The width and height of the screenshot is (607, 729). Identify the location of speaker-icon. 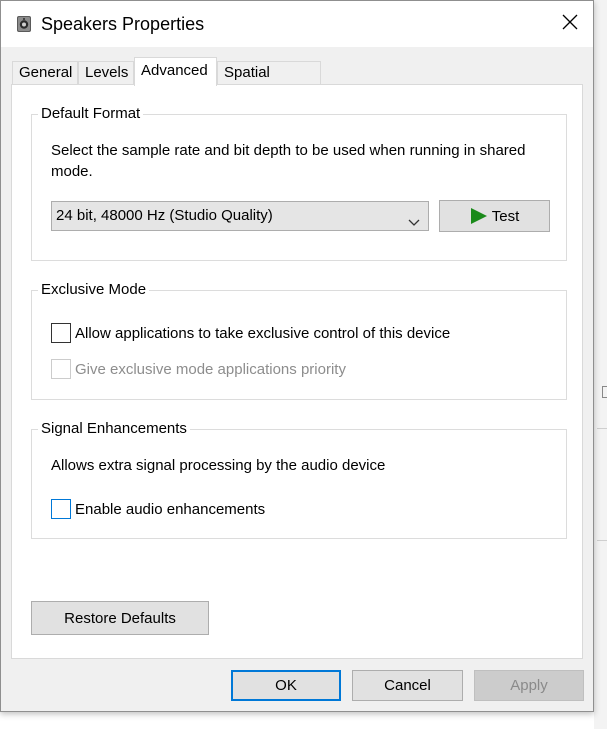
(24, 24).